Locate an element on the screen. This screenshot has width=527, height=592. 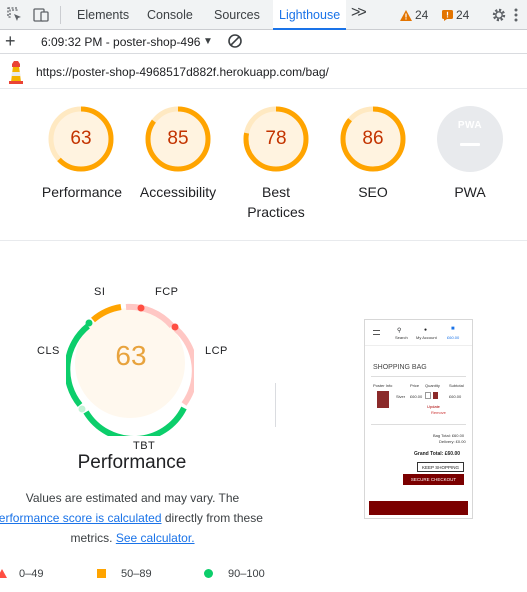
score-best-practices: 78 is located at coordinates (276, 138).